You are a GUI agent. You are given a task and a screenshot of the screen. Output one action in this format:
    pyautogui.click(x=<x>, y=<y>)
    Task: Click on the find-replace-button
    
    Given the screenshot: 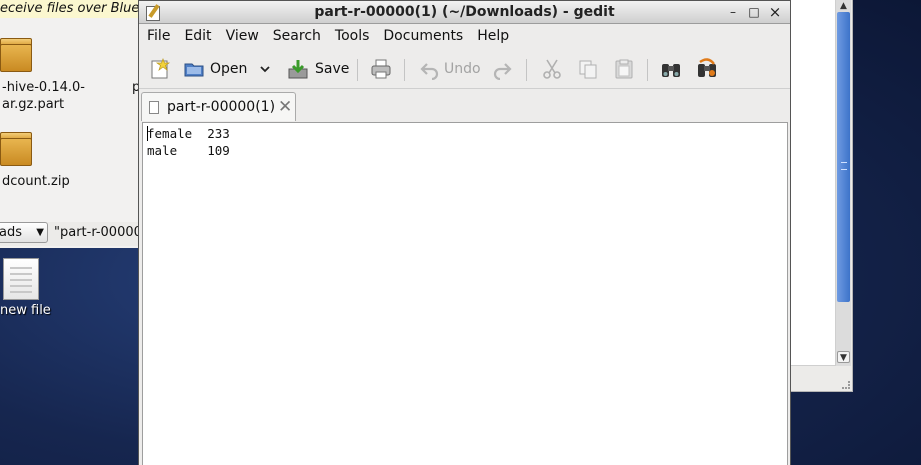 What is the action you would take?
    pyautogui.click(x=707, y=69)
    